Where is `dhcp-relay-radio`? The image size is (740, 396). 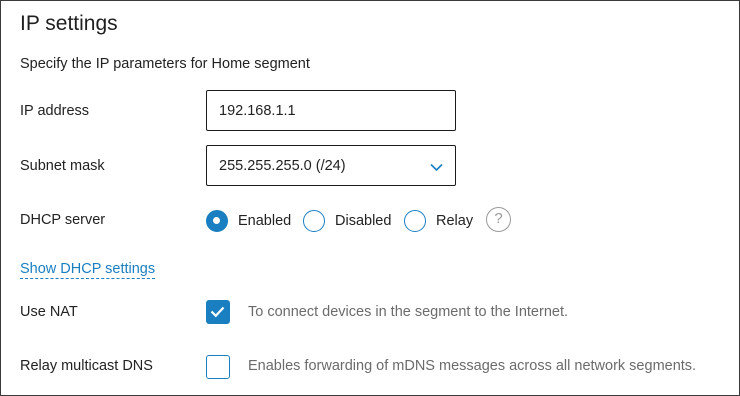 dhcp-relay-radio is located at coordinates (415, 221).